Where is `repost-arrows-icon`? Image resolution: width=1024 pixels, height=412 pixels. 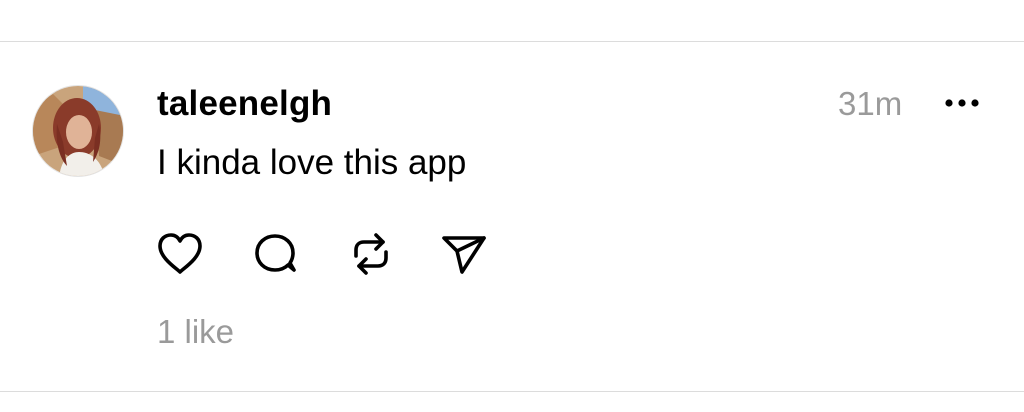 repost-arrows-icon is located at coordinates (371, 254).